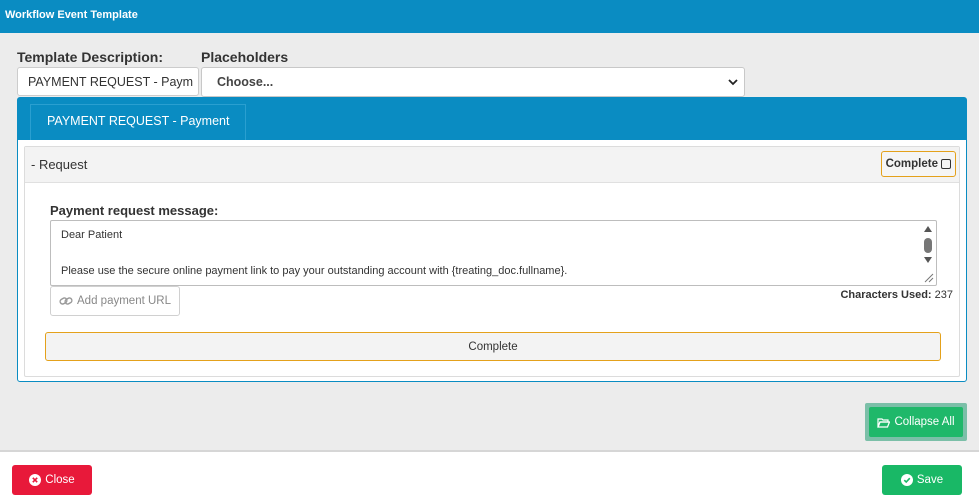 The image size is (979, 501). What do you see at coordinates (946, 164) in the screenshot?
I see `complete-checkbox` at bounding box center [946, 164].